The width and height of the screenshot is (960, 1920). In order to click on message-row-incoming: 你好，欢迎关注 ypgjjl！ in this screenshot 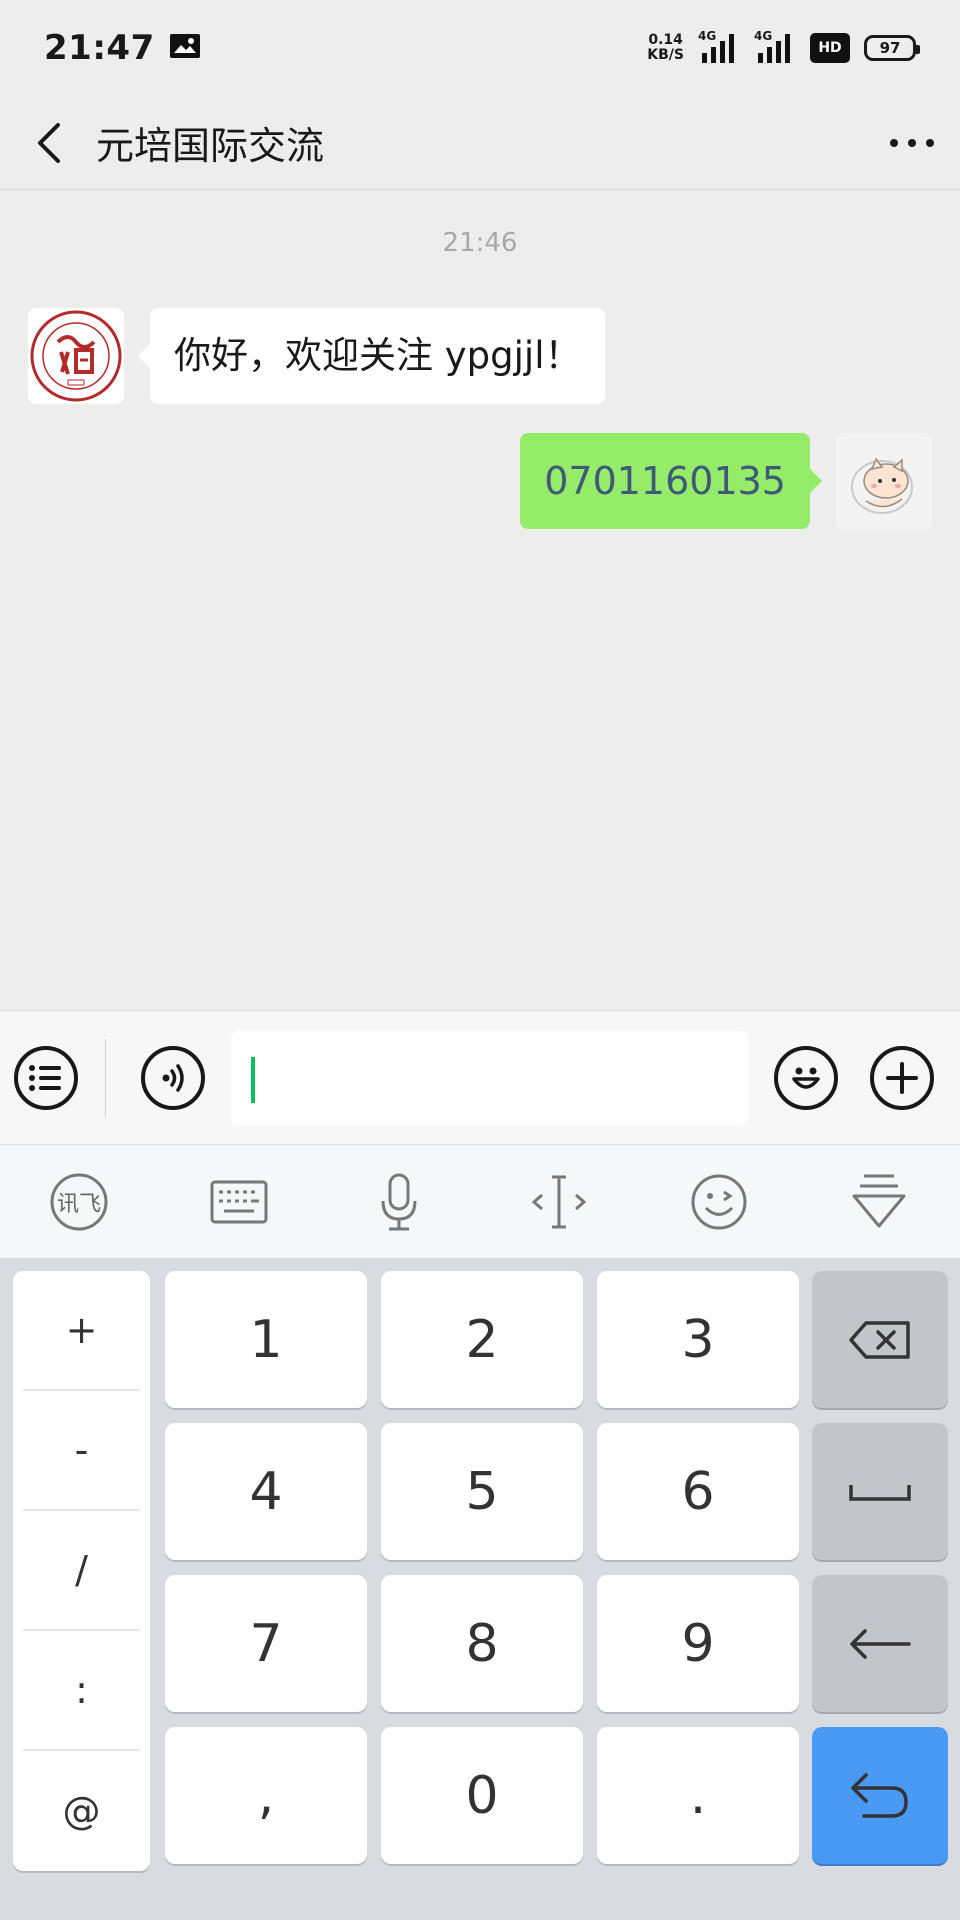, I will do `click(317, 356)`.